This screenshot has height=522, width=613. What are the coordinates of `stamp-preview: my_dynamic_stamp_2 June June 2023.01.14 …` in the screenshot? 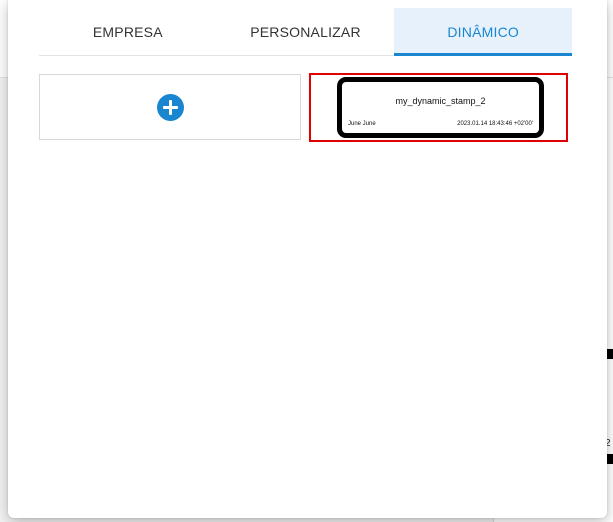 It's located at (440, 107).